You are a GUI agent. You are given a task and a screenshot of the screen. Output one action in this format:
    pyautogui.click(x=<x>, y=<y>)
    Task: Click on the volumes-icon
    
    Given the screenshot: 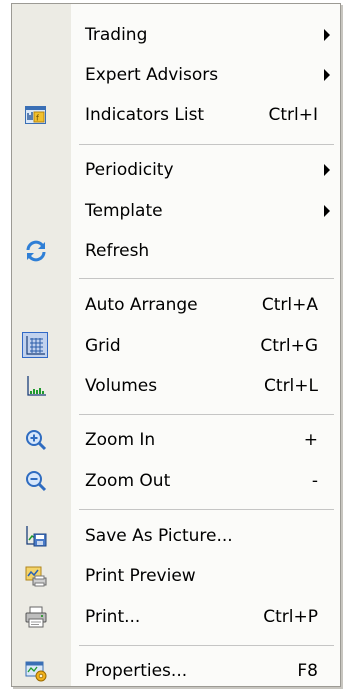 What is the action you would take?
    pyautogui.click(x=36, y=386)
    